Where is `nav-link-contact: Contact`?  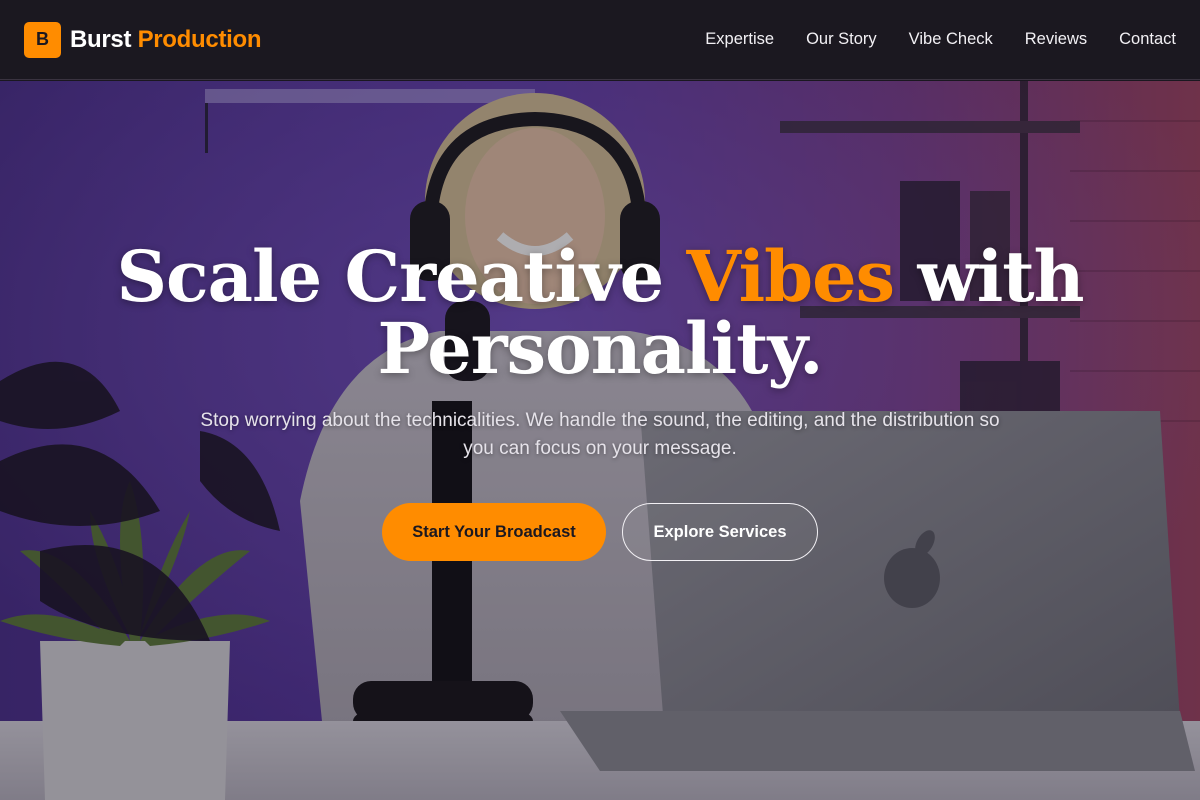
nav-link-contact: Contact is located at coordinates (1147, 39).